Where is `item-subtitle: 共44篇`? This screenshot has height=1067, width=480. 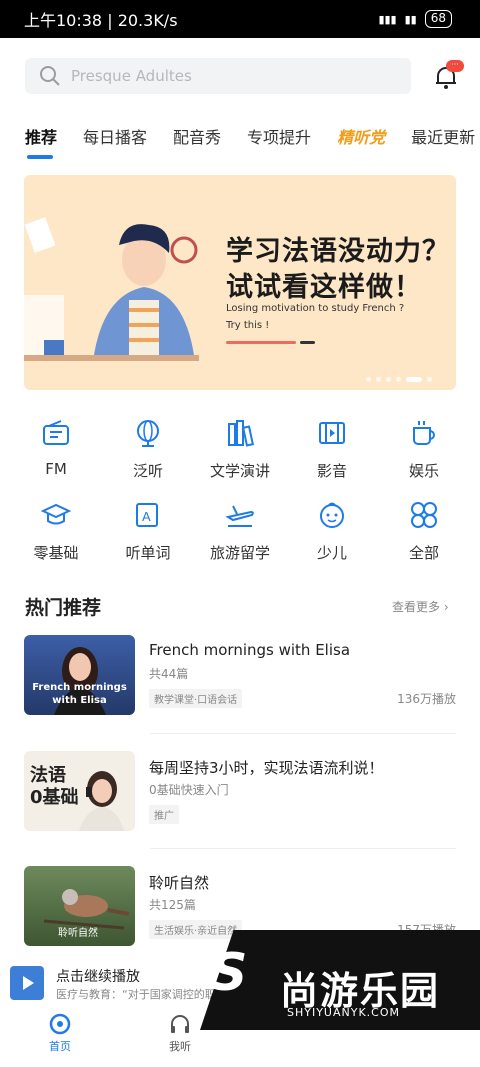 item-subtitle: 共44篇 is located at coordinates (169, 674).